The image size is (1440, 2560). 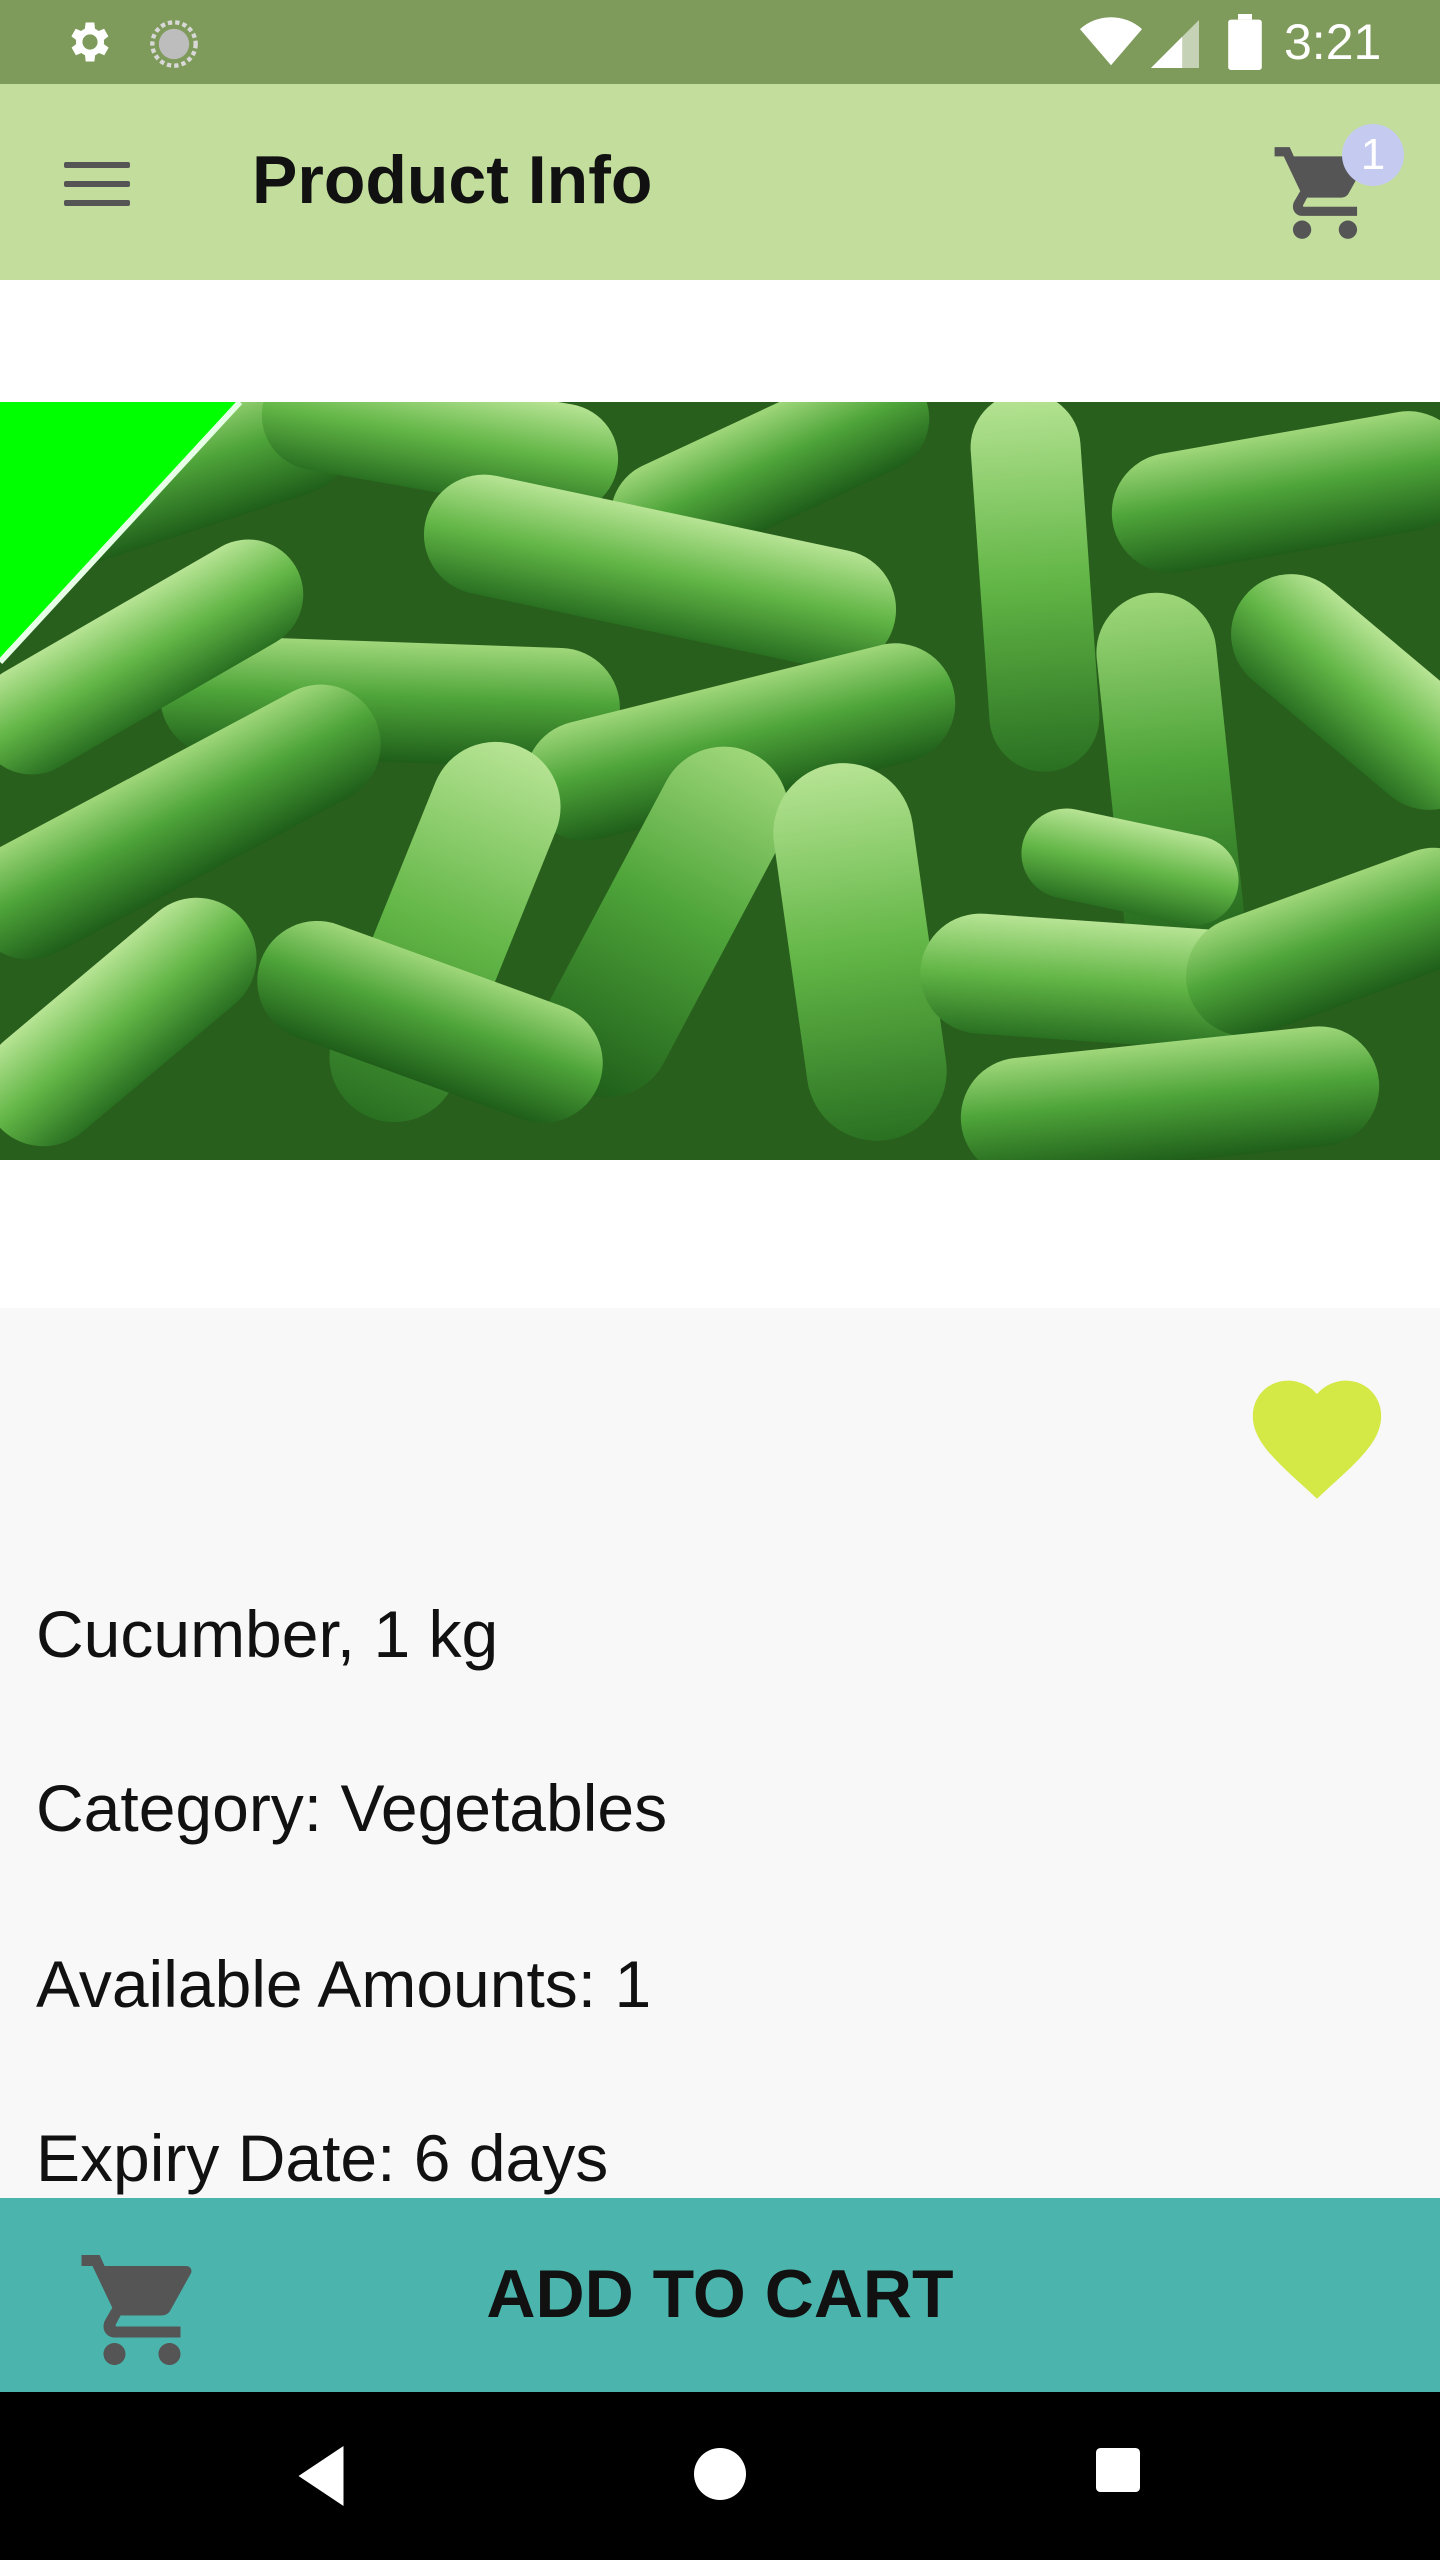 What do you see at coordinates (322, 2158) in the screenshot?
I see `product-expiry-date: Expiry Date: 6 days` at bounding box center [322, 2158].